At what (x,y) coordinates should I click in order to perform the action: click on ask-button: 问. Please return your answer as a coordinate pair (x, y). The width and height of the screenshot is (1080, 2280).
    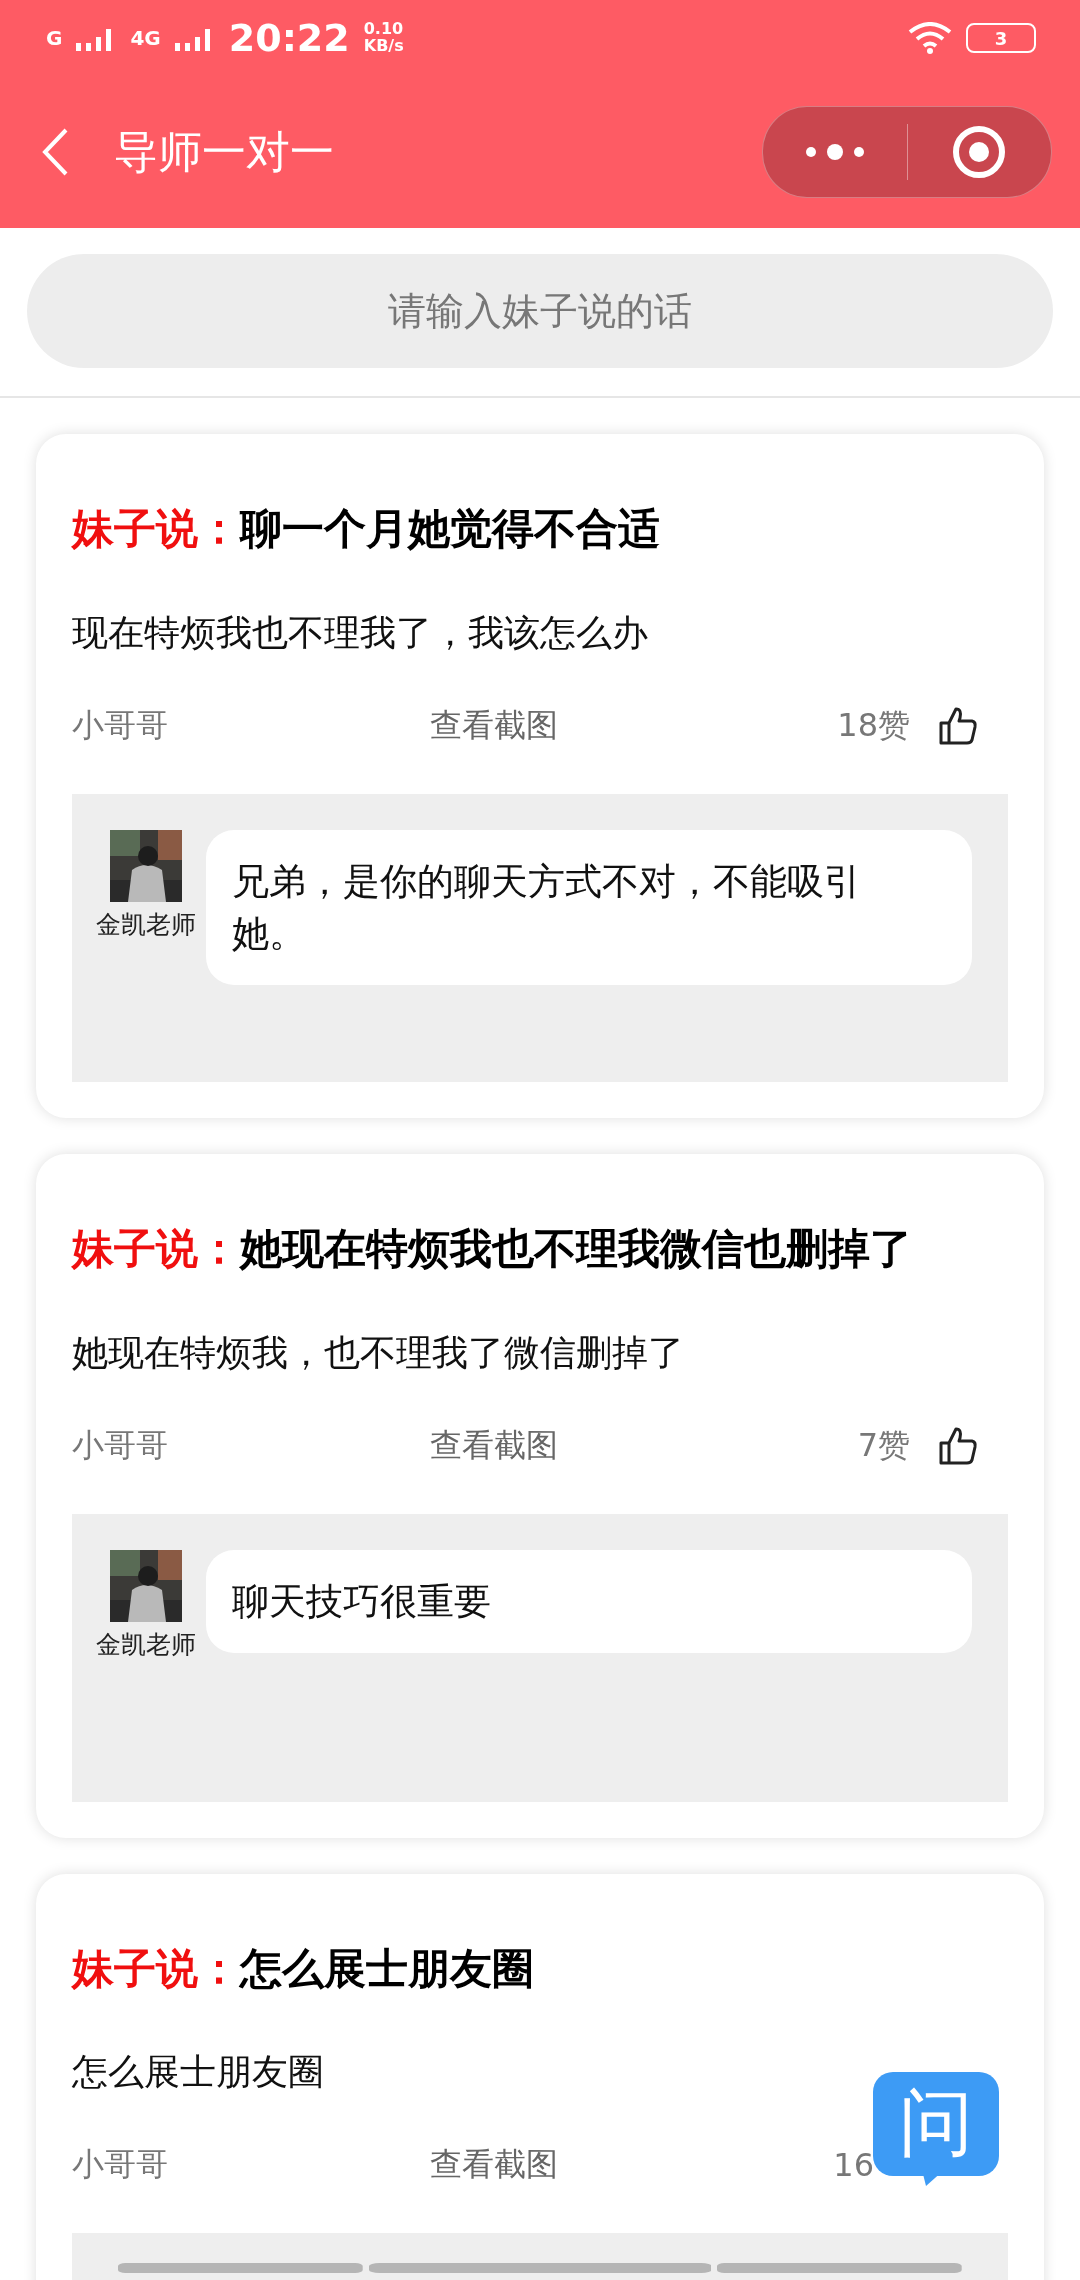
    Looking at the image, I should click on (936, 2124).